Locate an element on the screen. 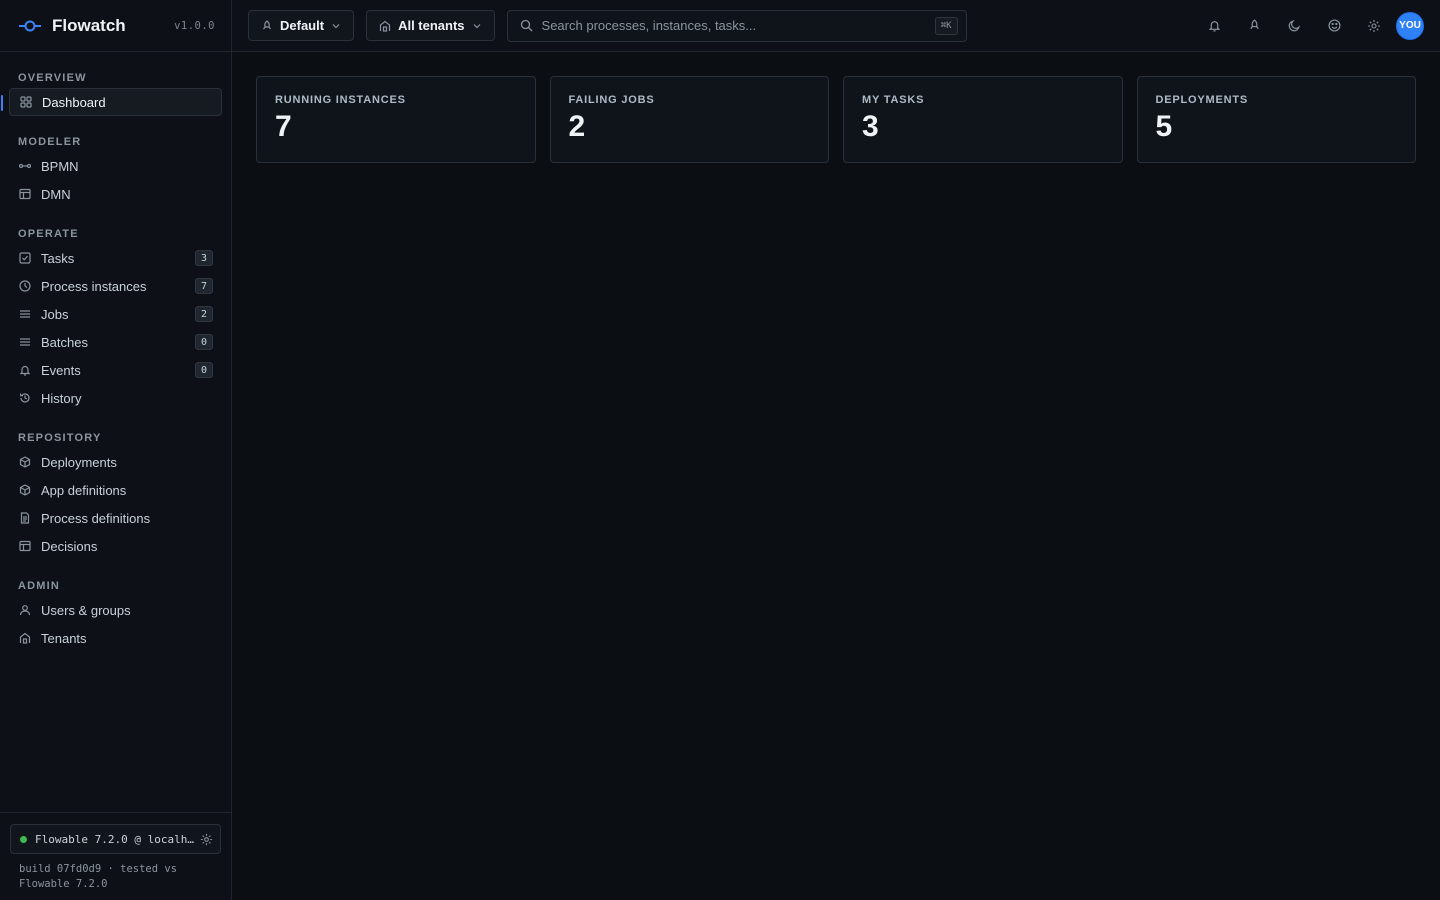 The width and height of the screenshot is (1440, 900). section-title: REPOSITORY is located at coordinates (60, 438).